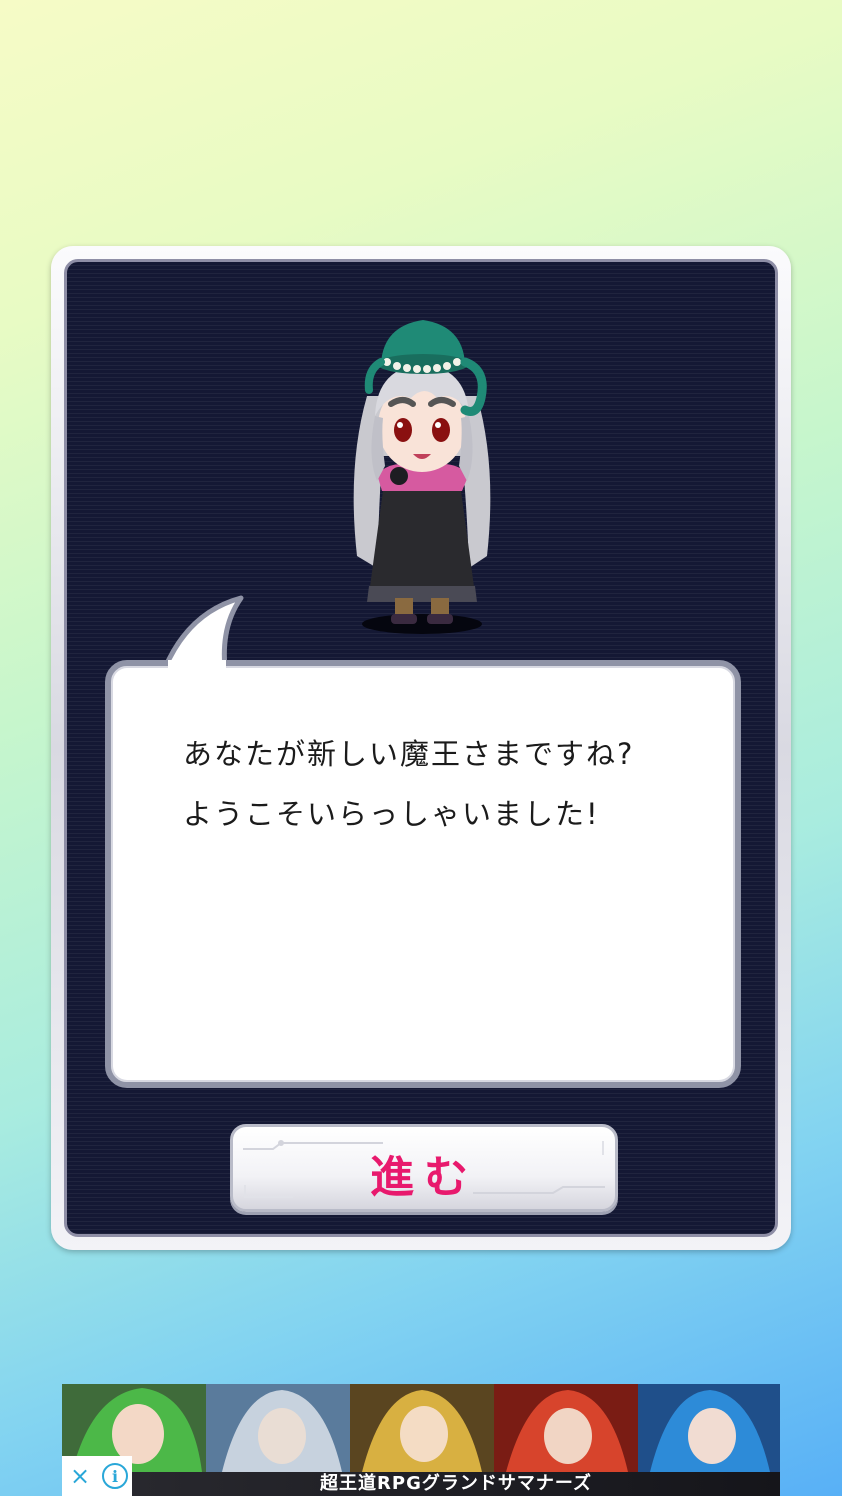  Describe the element at coordinates (97, 1476) in the screenshot. I see `ad-controls: × i` at that location.